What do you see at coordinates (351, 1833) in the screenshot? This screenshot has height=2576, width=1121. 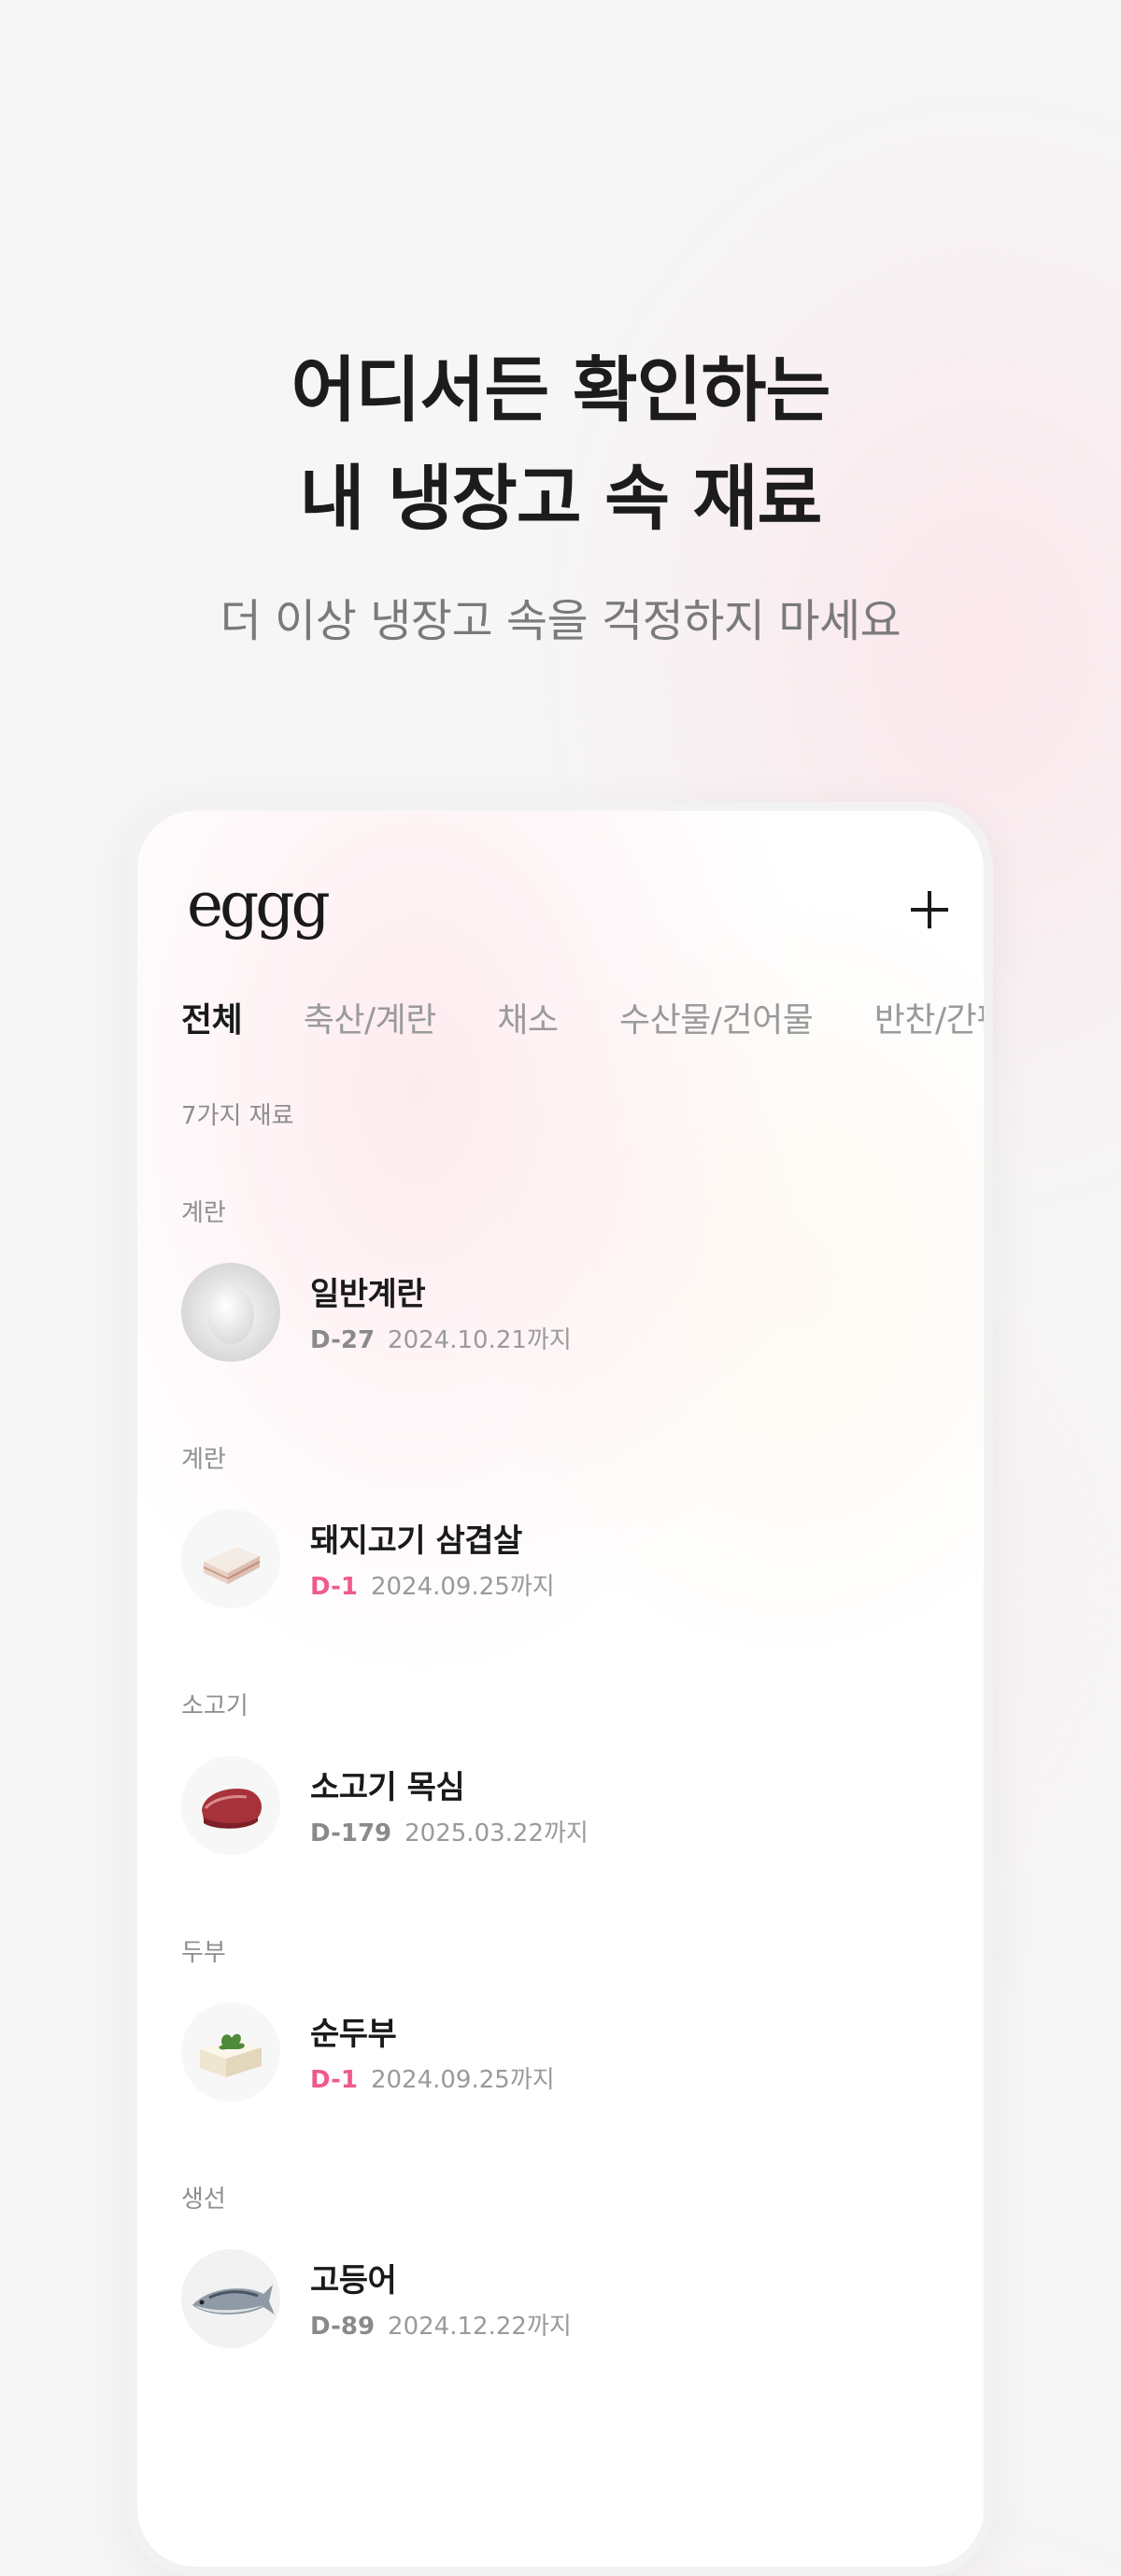 I see `dday-badge: D-179` at bounding box center [351, 1833].